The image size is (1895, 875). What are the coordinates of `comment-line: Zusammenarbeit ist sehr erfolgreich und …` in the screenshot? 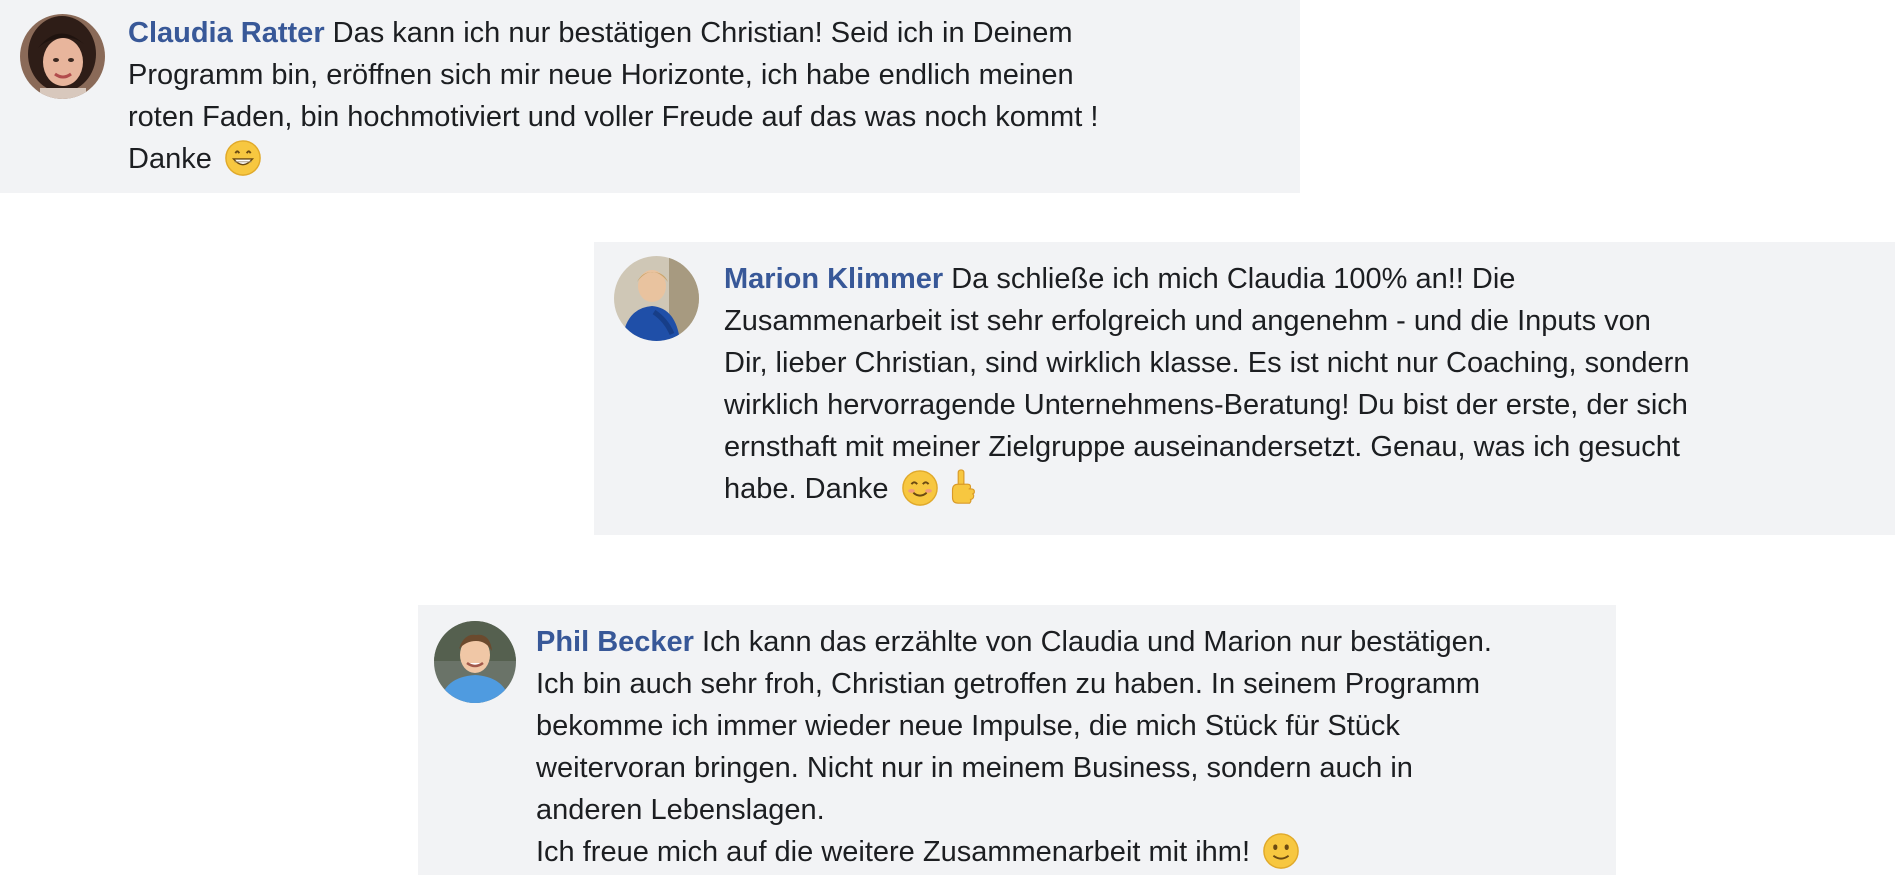 It's located at (1187, 321).